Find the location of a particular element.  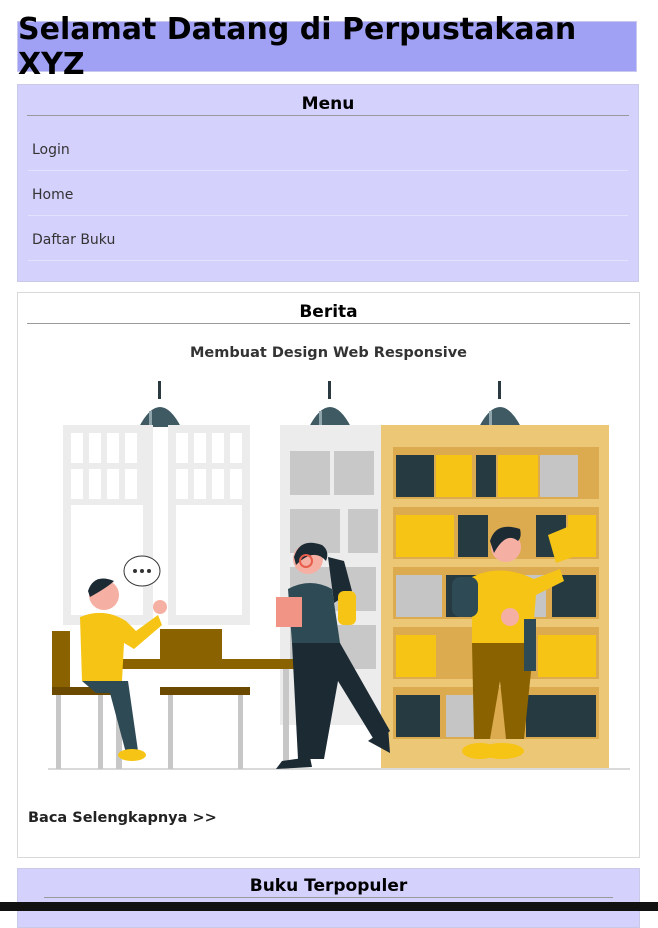

page-title: Selamat Datang di Perpustakaan XYZ is located at coordinates (297, 46).